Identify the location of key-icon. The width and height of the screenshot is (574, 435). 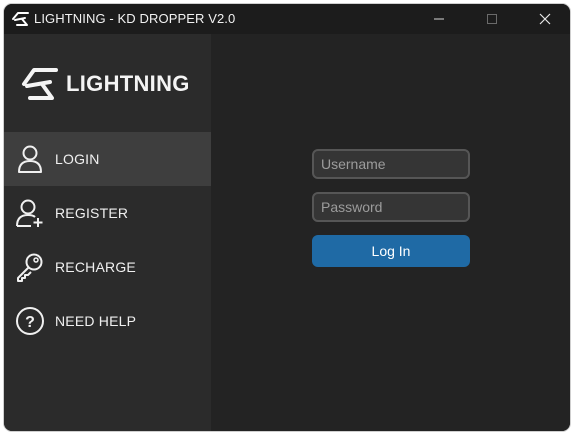
(30, 267).